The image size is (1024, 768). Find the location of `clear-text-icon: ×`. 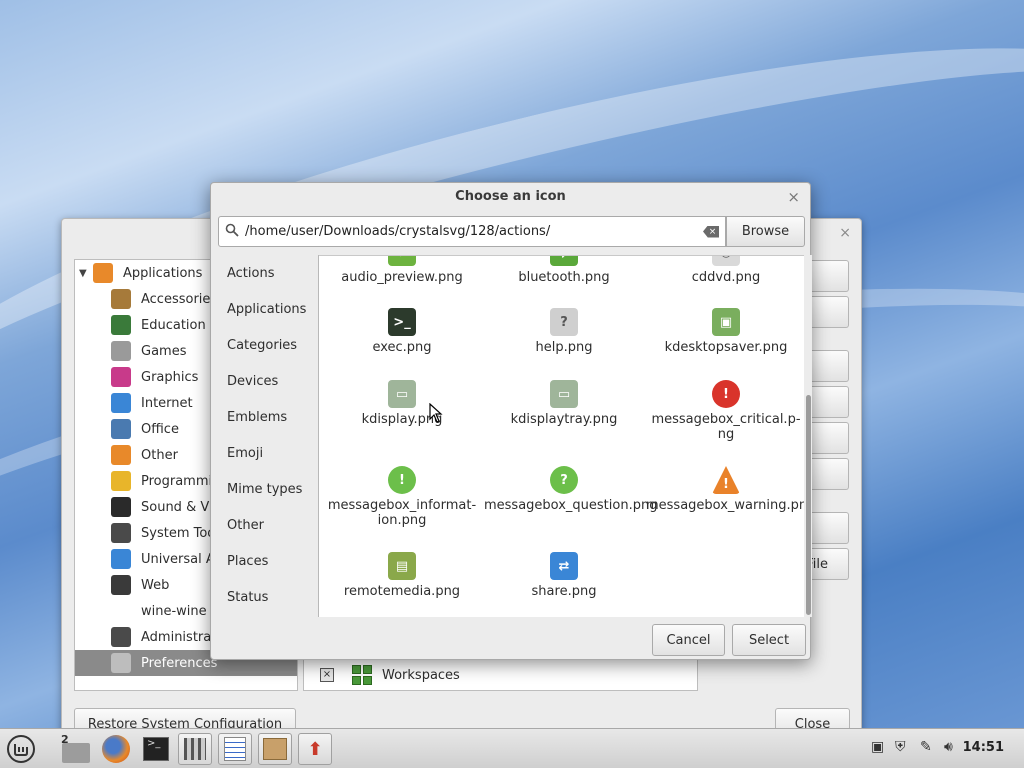

clear-text-icon: × is located at coordinates (711, 231).